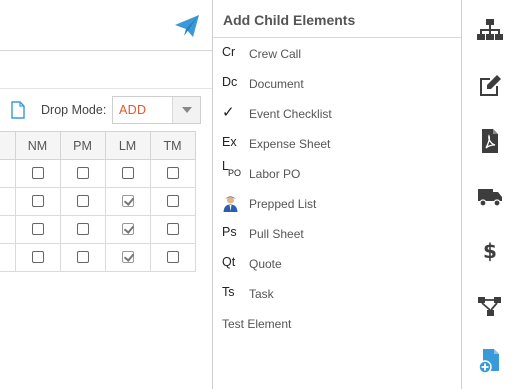 This screenshot has width=517, height=389. I want to click on item-abbreviation: Ex, so click(229, 142).